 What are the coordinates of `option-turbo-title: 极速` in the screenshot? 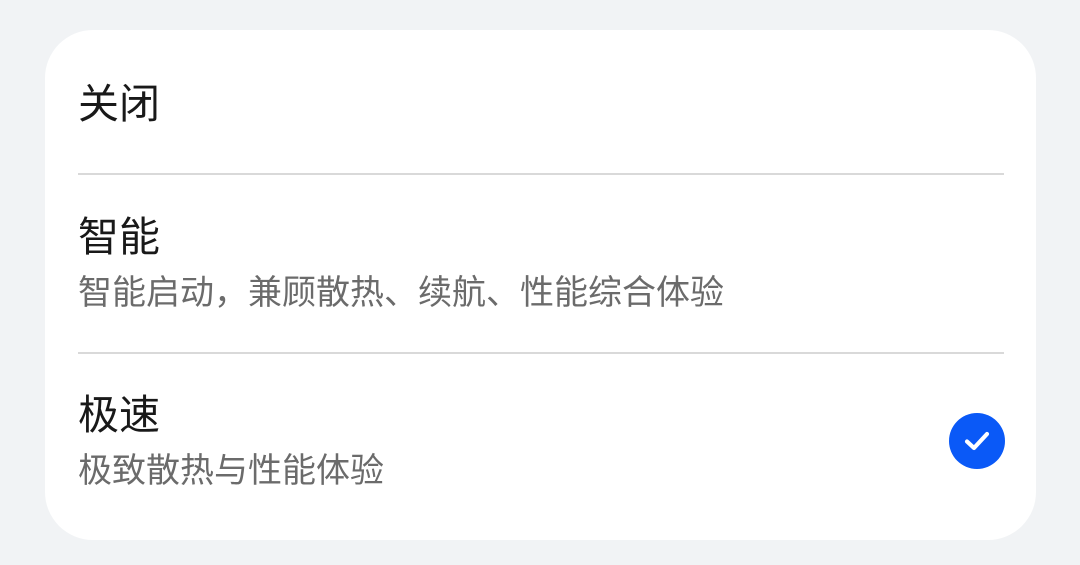 It's located at (119, 415).